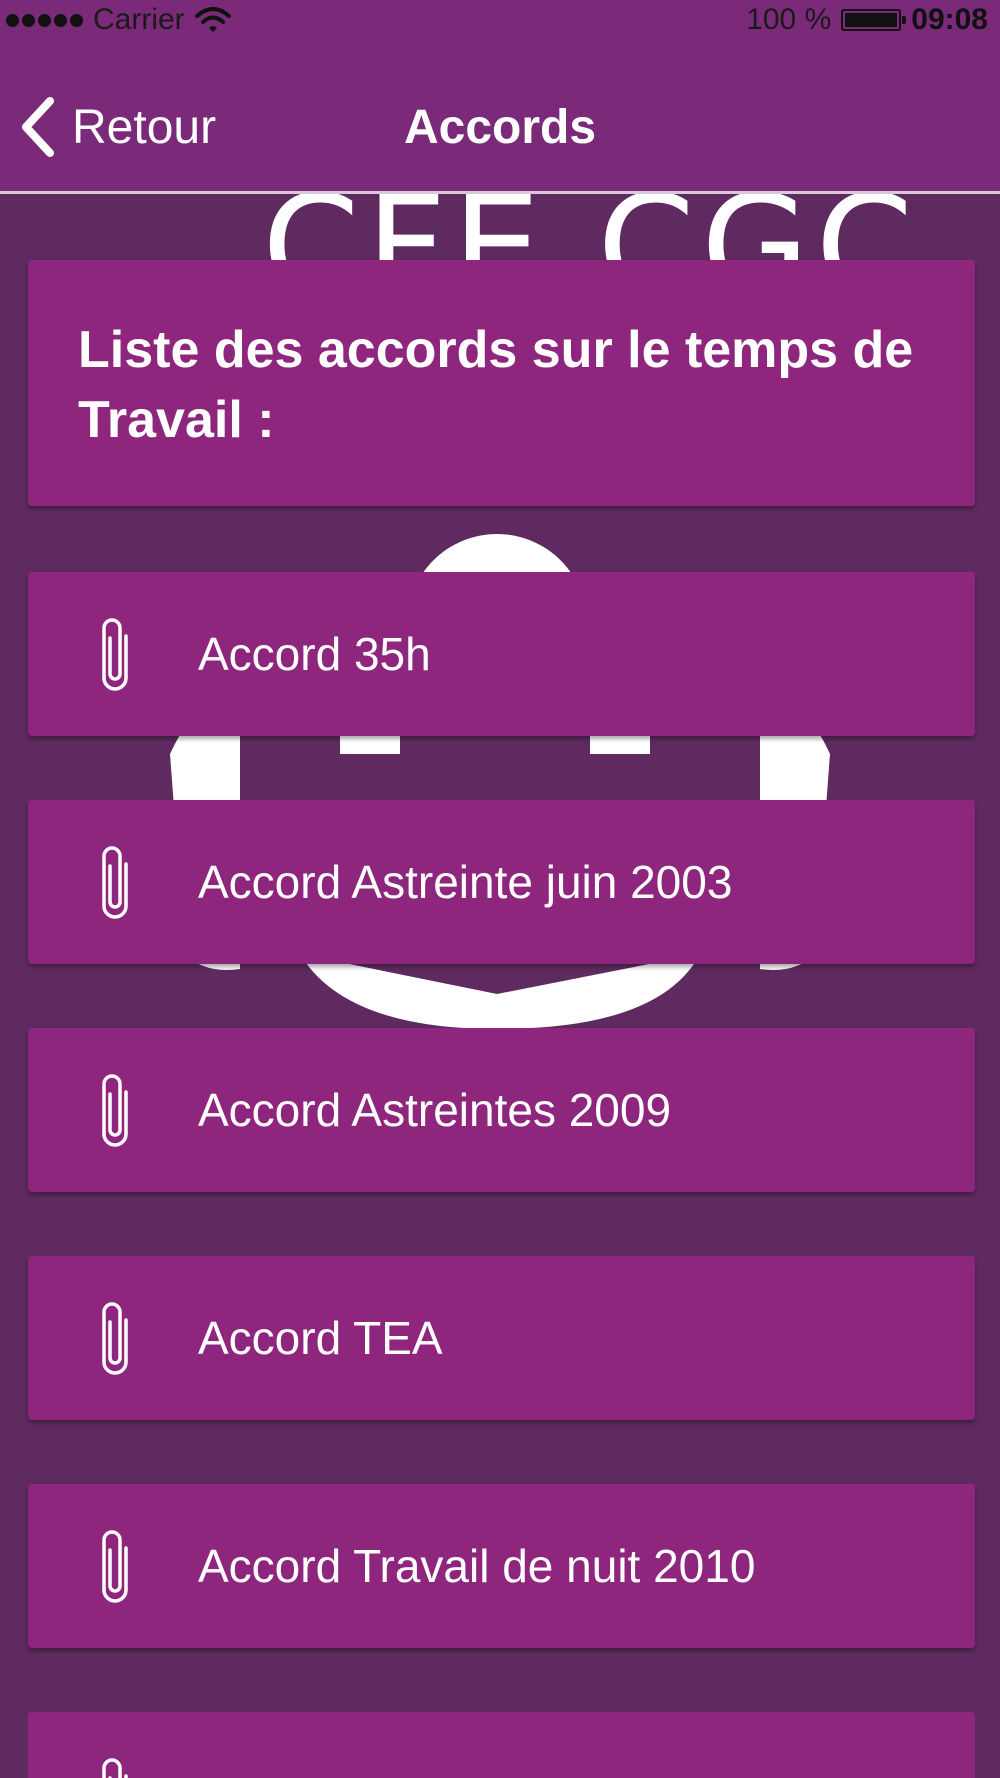 The height and width of the screenshot is (1778, 1000). What do you see at coordinates (501, 1338) in the screenshot?
I see `list-item: Accord TEA` at bounding box center [501, 1338].